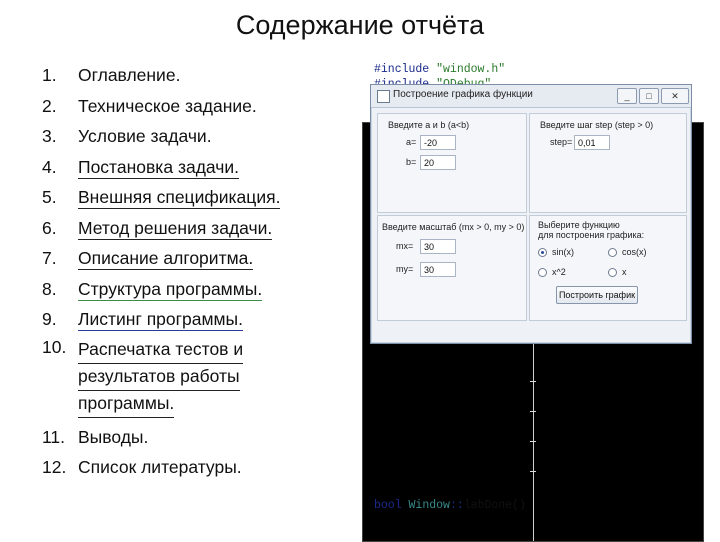 The image size is (720, 542). I want to click on toc-item-2: 2. Техническое задание., so click(192, 106).